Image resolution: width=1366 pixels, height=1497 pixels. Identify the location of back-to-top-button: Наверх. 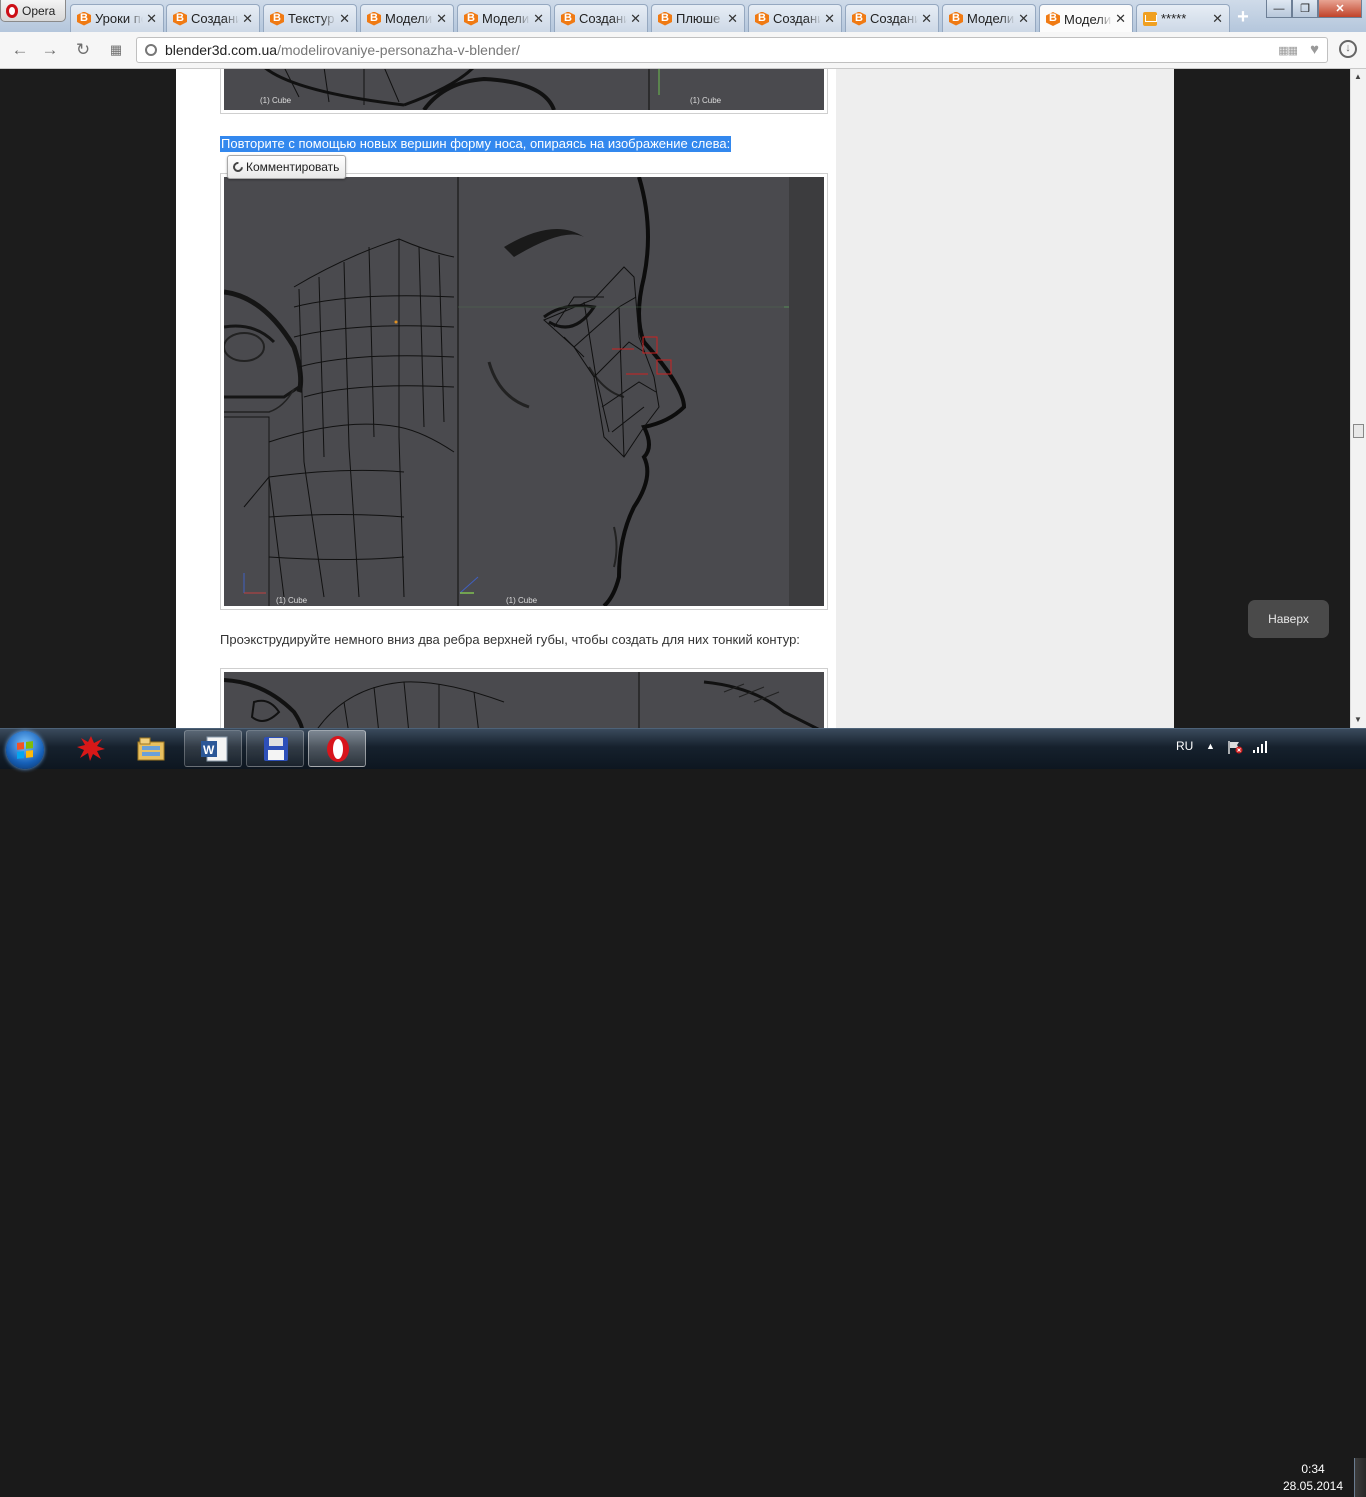
(1288, 619).